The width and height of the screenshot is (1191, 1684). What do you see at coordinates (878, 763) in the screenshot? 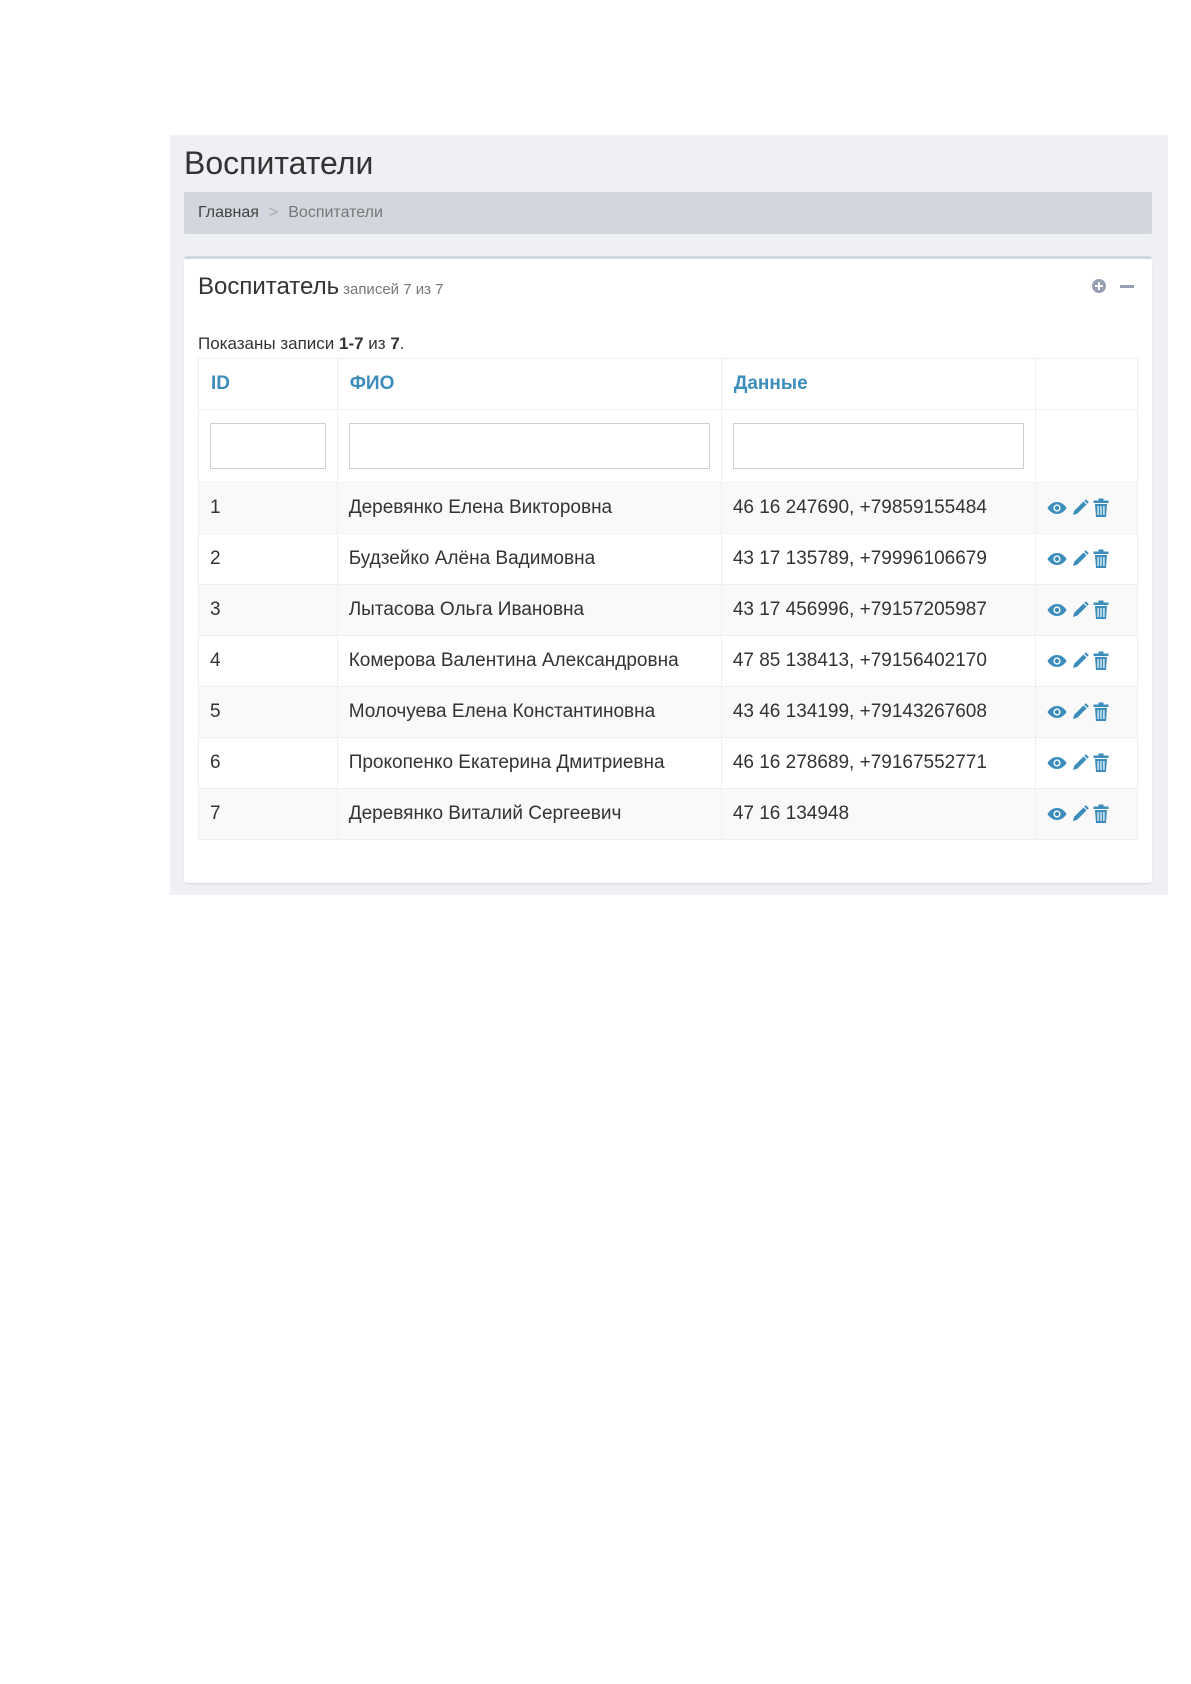
I see `cell-data: 46 16 278689, +79167552771` at bounding box center [878, 763].